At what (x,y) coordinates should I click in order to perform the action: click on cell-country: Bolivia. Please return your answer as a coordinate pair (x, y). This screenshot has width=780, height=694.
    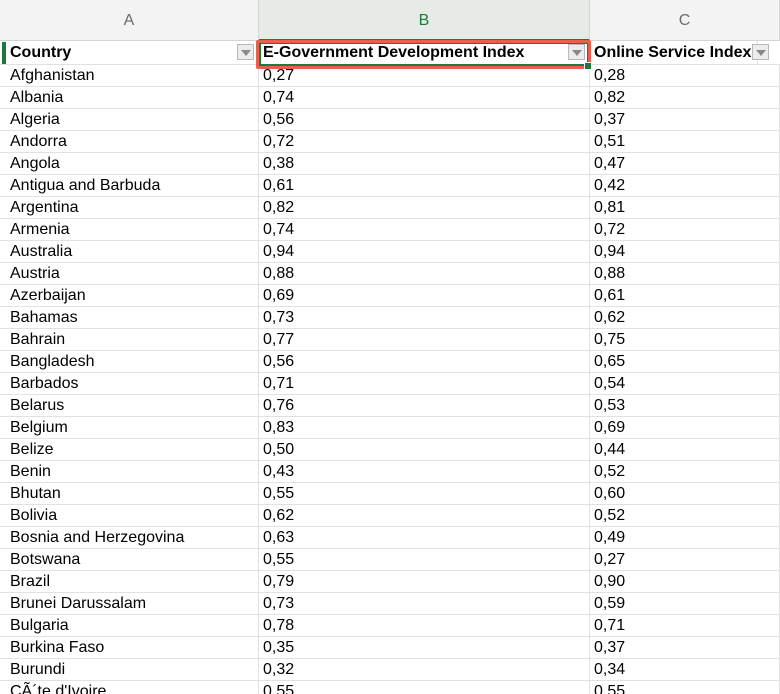
    Looking at the image, I should click on (129, 515).